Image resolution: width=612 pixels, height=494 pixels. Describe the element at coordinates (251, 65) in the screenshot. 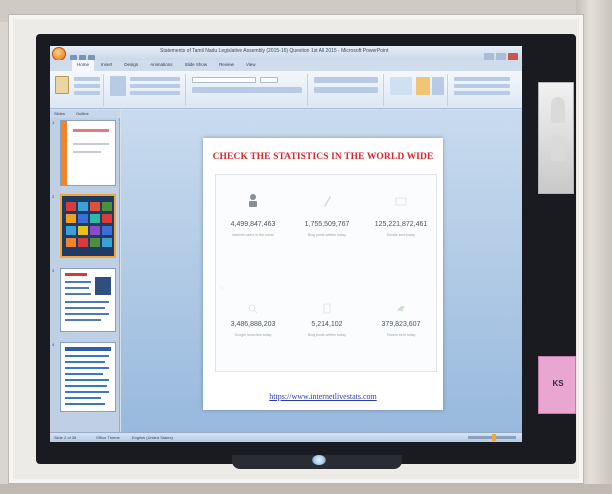

I see `tab-view: View` at that location.